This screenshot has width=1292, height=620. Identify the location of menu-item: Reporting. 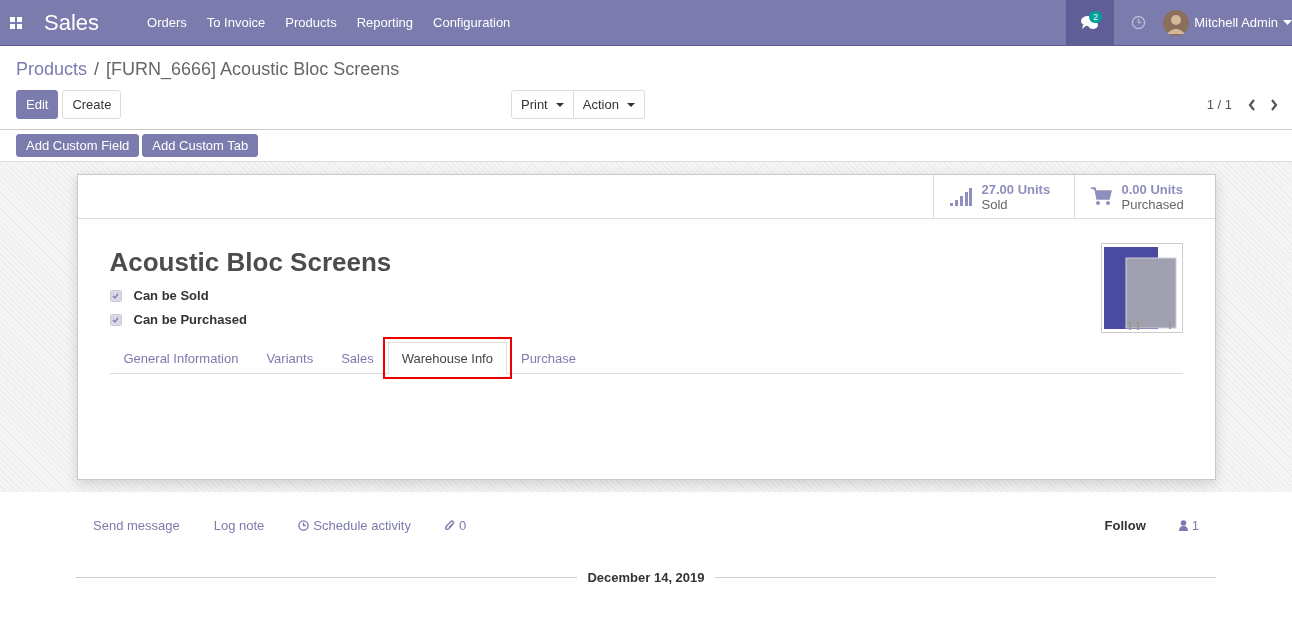
(384, 22).